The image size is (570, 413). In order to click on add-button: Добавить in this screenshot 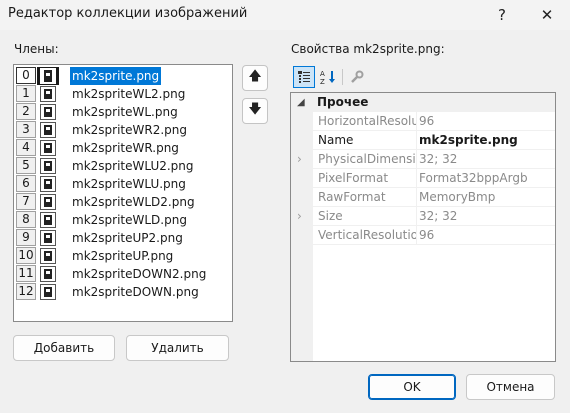, I will do `click(64, 348)`.